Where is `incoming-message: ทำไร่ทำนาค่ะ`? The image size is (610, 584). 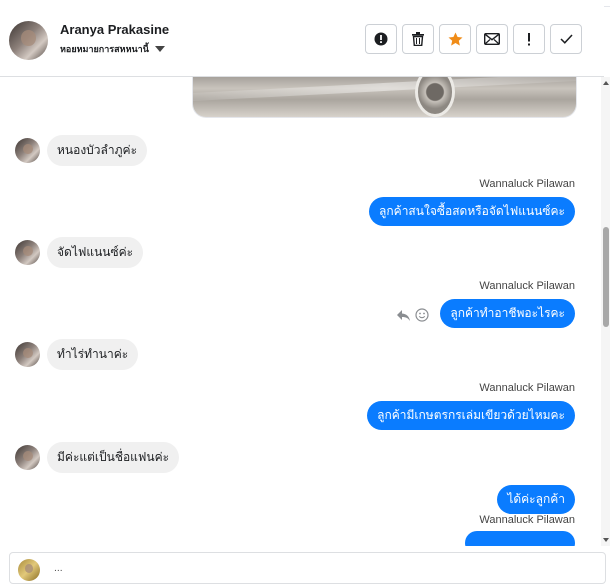
incoming-message: ทำไร่ทำนาค่ะ is located at coordinates (77, 354).